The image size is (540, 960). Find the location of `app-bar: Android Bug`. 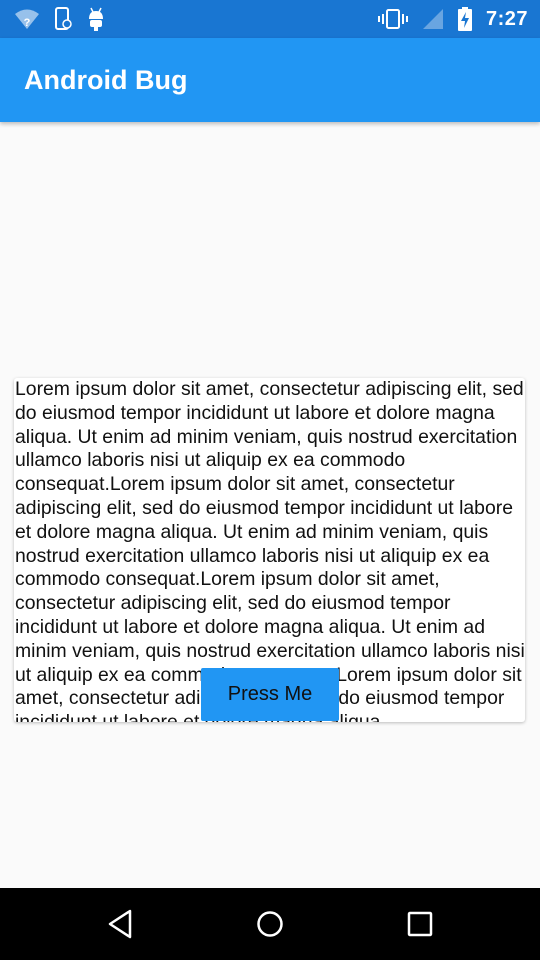

app-bar: Android Bug is located at coordinates (270, 80).